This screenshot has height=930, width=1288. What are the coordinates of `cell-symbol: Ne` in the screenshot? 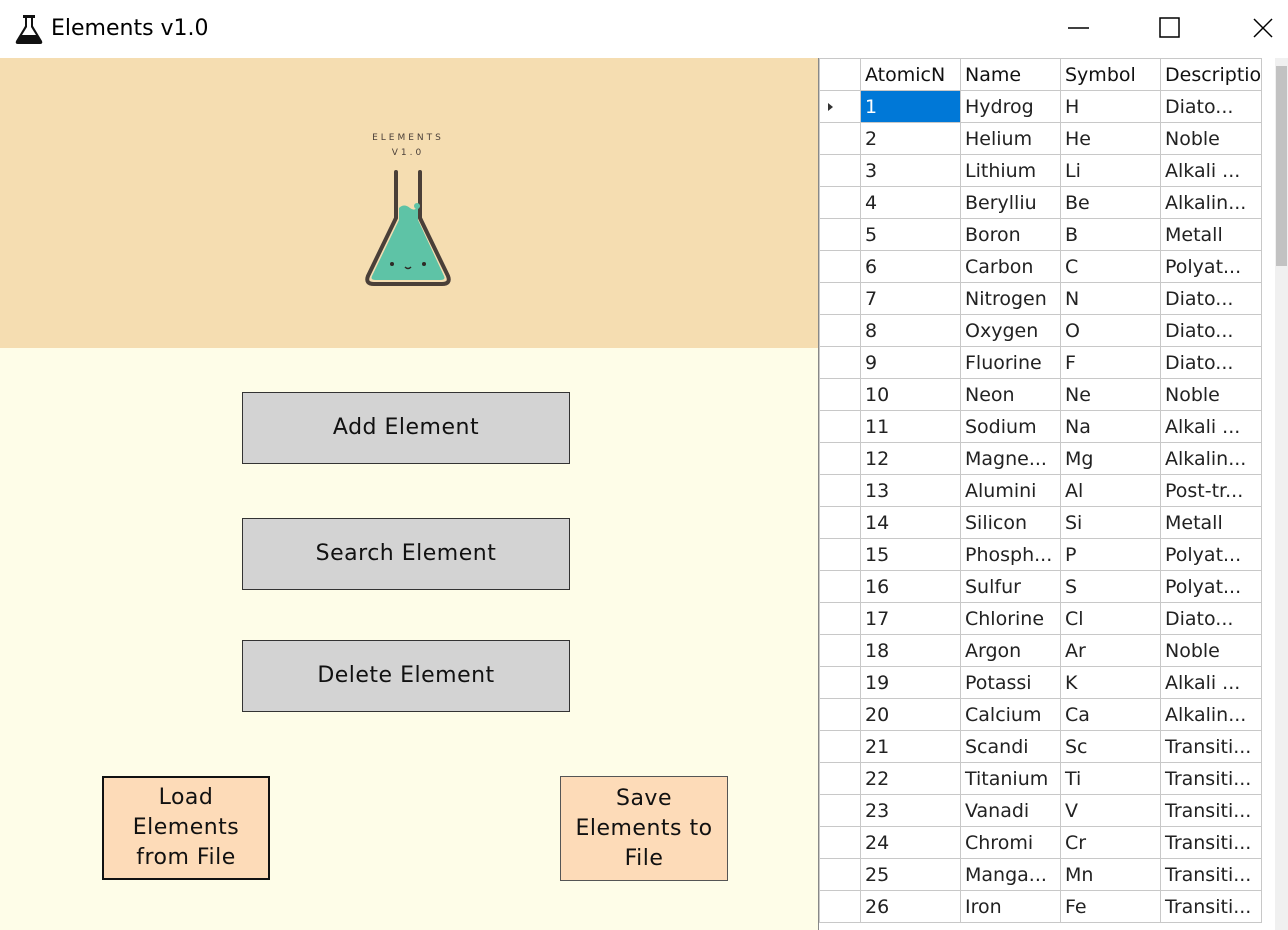 It's located at (1110, 394).